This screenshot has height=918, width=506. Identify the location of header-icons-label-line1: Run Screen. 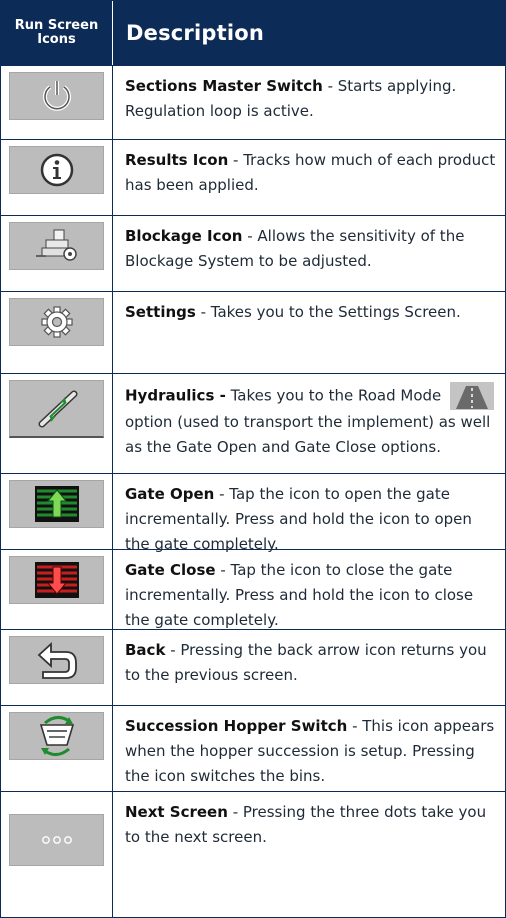
(56, 25).